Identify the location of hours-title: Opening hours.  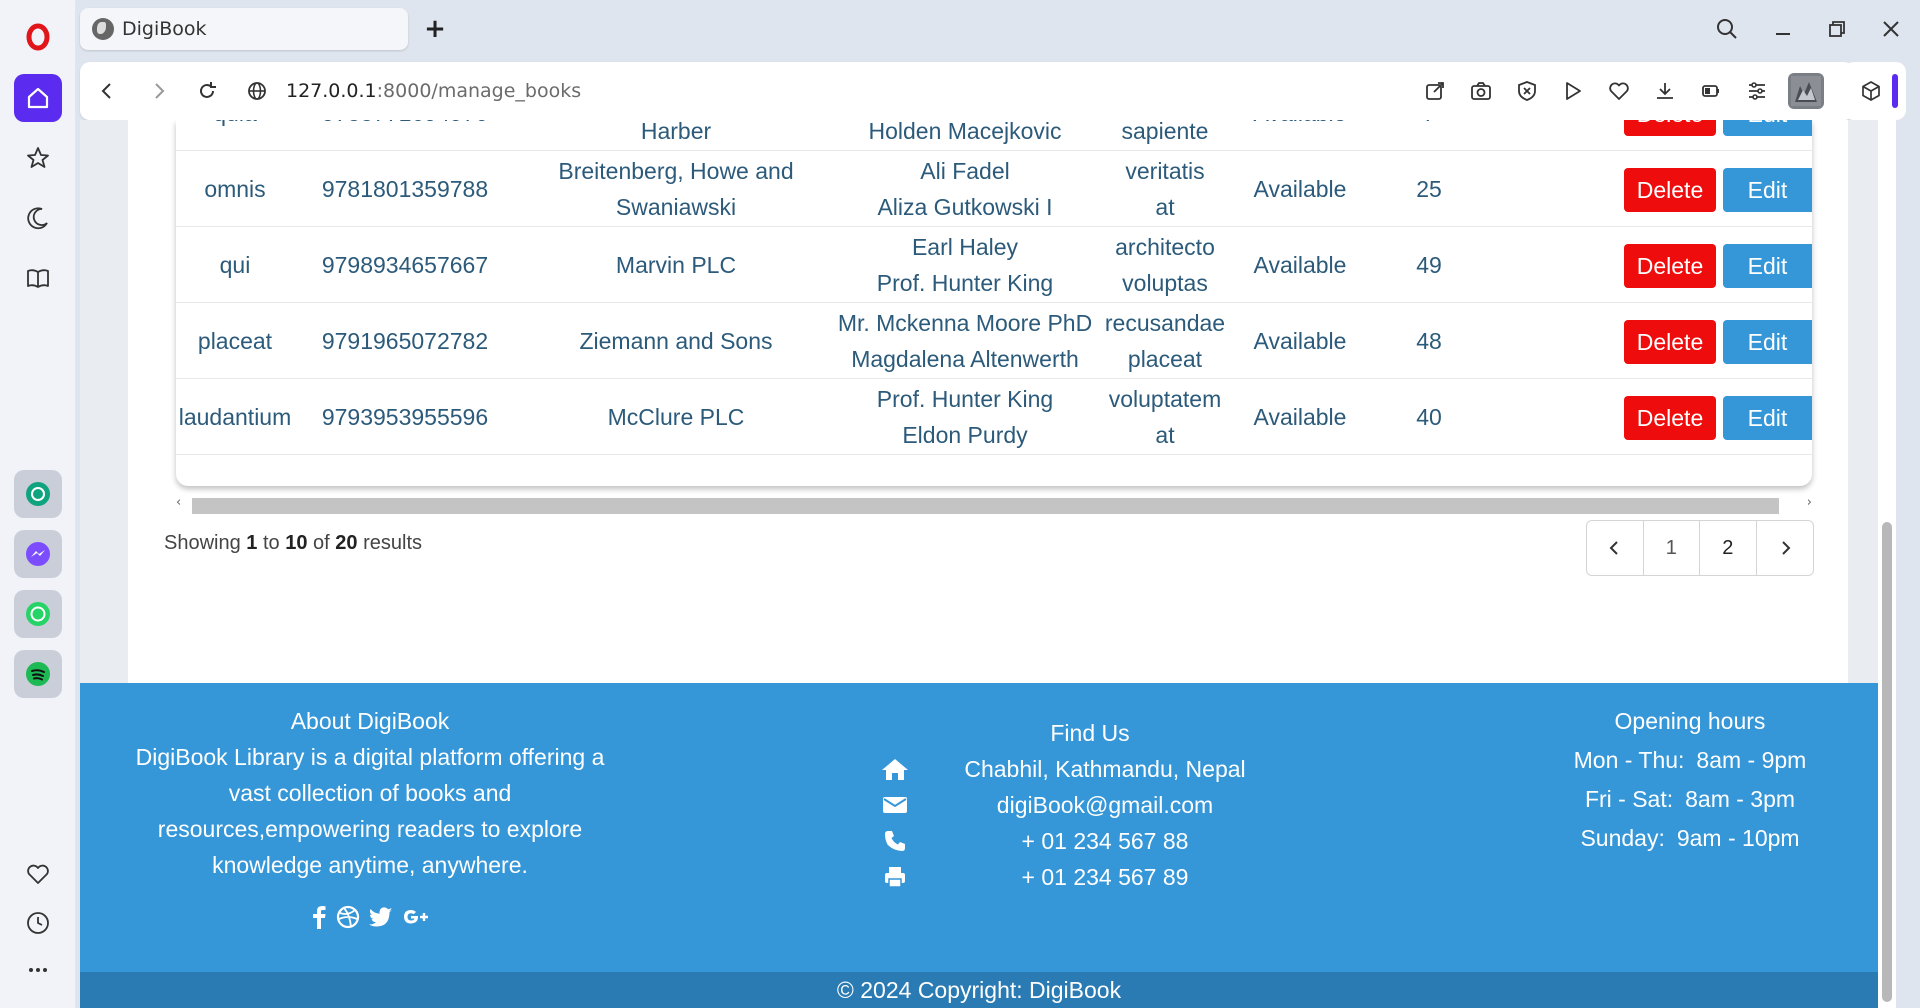
(1690, 721).